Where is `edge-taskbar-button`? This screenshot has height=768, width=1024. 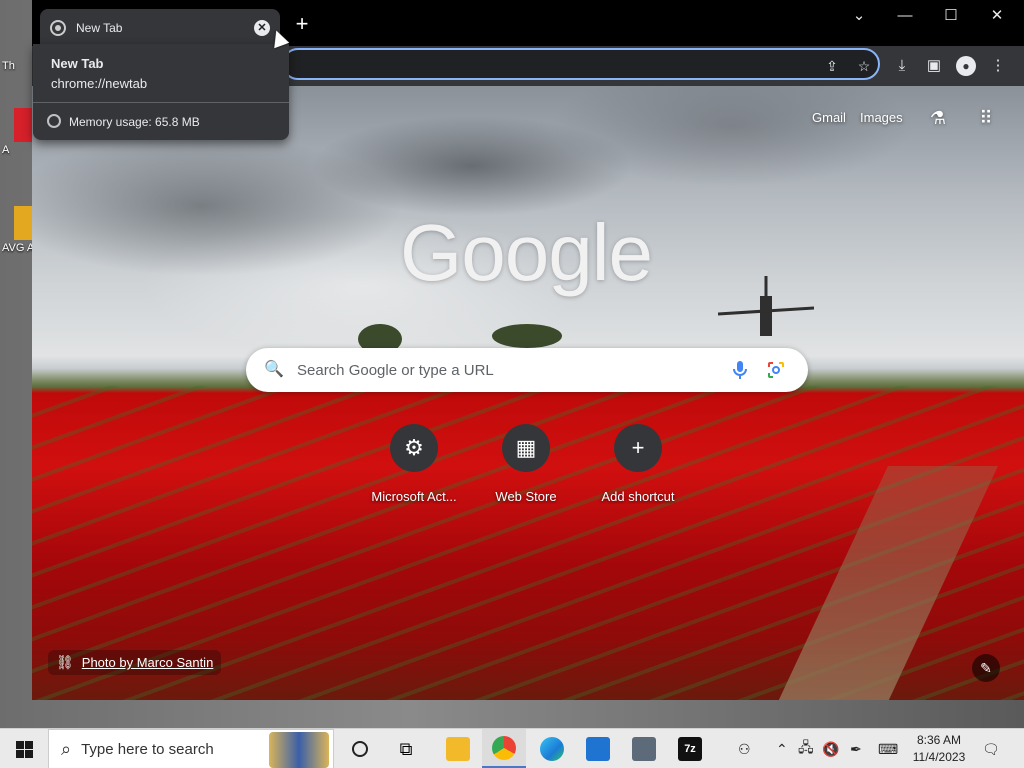 edge-taskbar-button is located at coordinates (552, 748).